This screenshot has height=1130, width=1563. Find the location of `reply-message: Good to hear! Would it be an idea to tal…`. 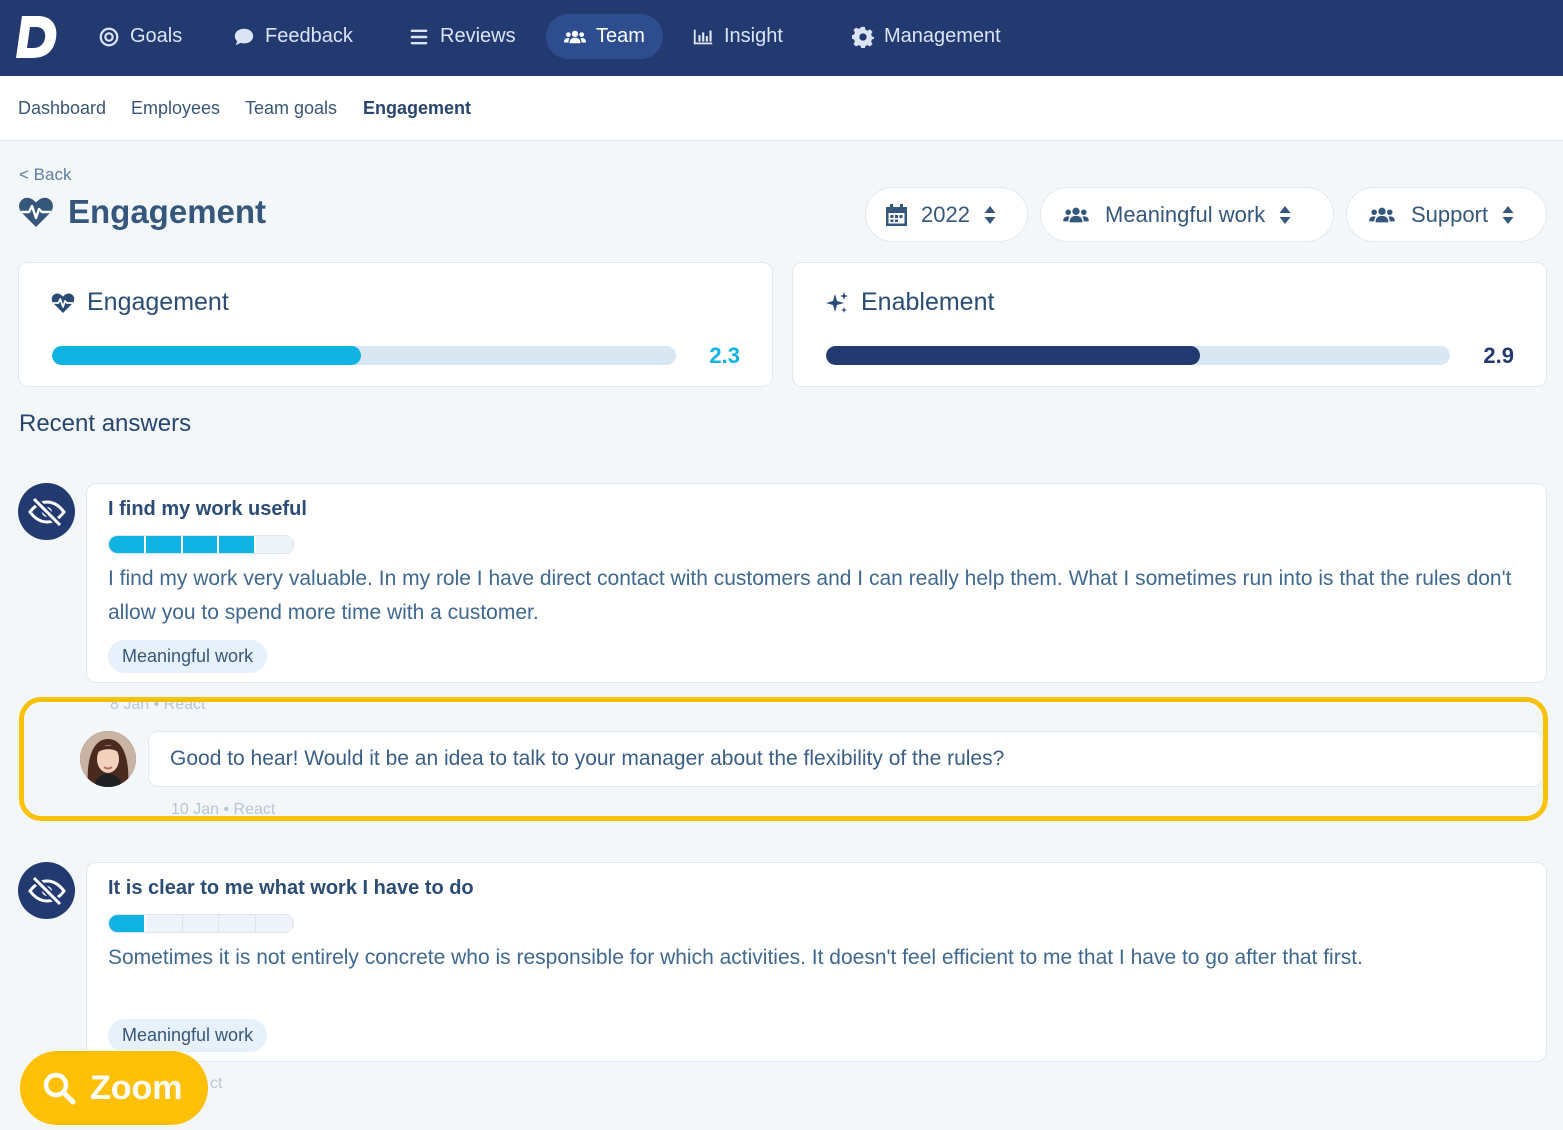

reply-message: Good to hear! Would it be an idea to tal… is located at coordinates (845, 759).